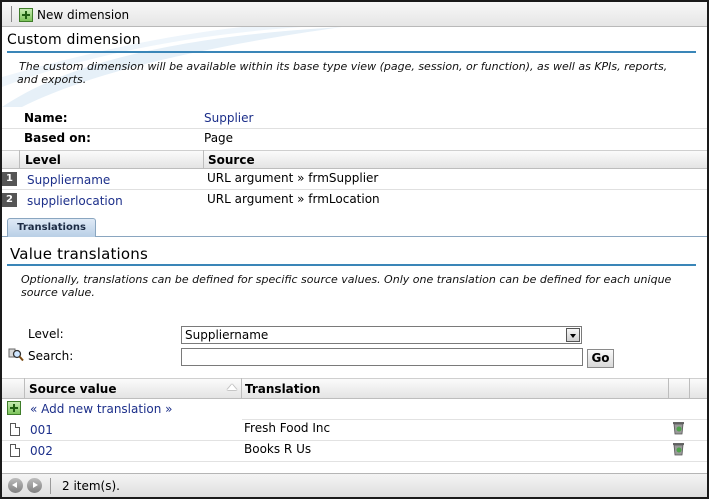  Describe the element at coordinates (41, 451) in the screenshot. I see `source-value-link: 002` at that location.